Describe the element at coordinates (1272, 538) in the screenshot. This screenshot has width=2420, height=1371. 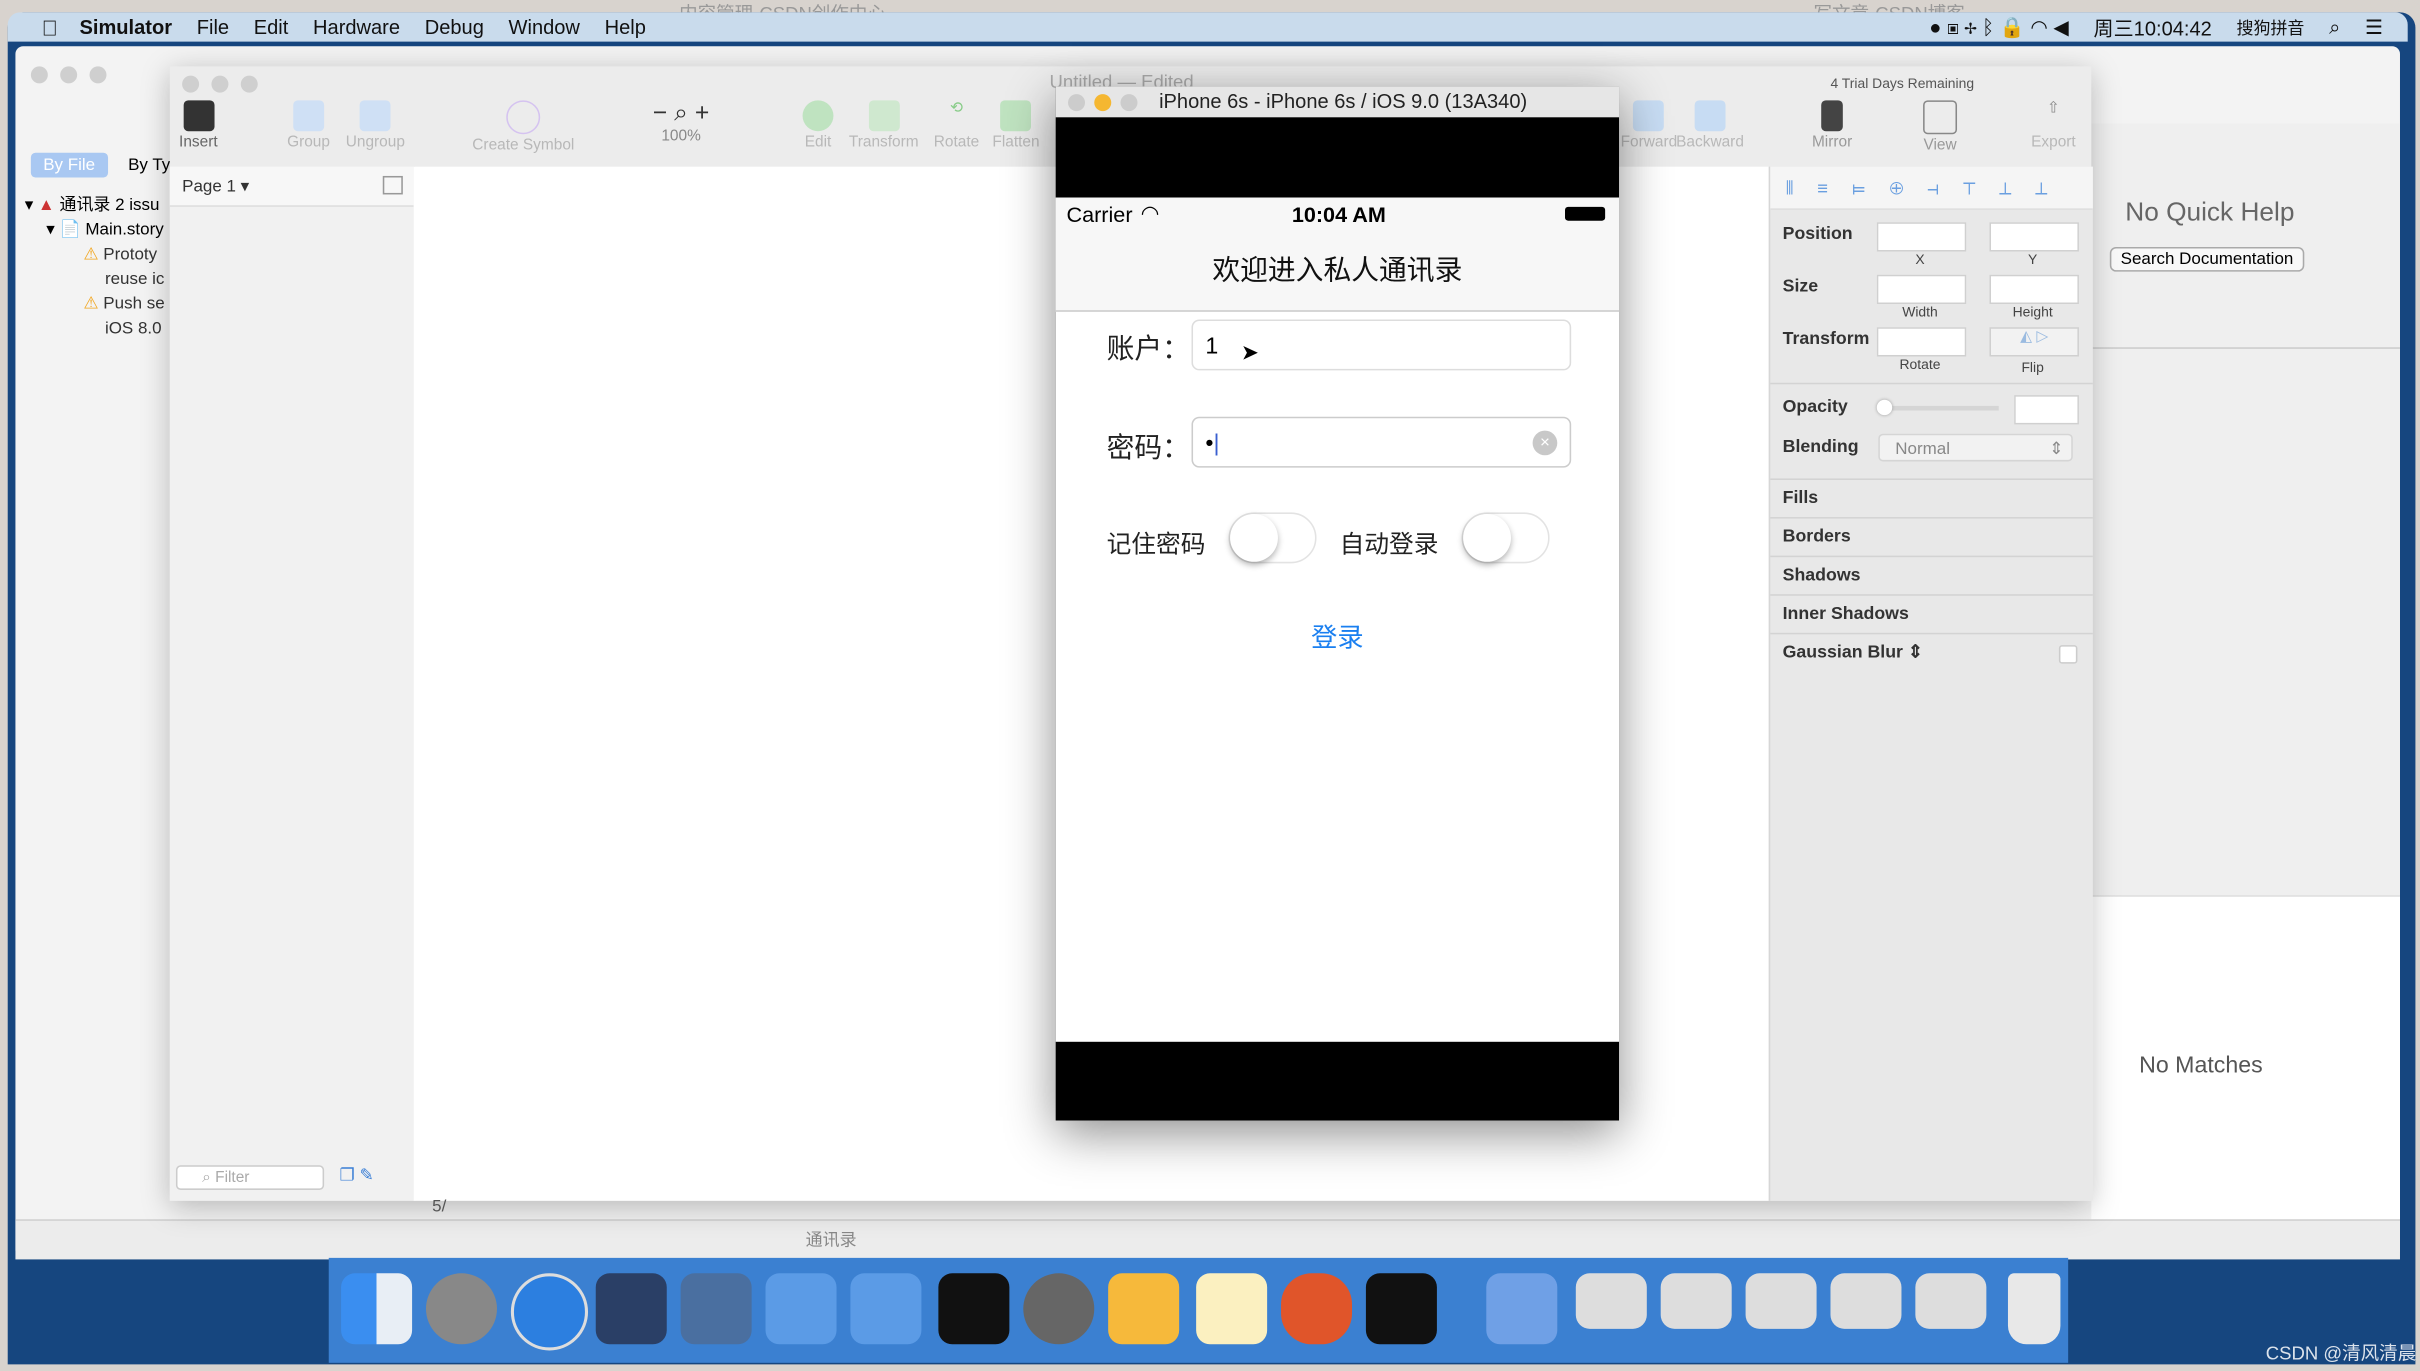
I see `remember-password-switch` at that location.